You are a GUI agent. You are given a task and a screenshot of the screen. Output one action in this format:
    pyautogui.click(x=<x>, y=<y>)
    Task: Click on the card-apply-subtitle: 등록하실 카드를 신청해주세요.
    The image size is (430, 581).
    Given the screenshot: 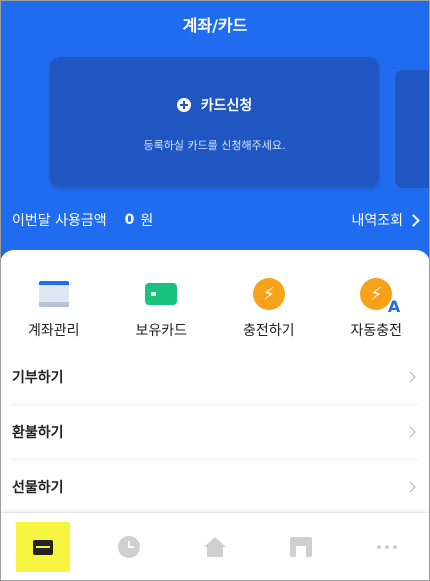 What is the action you would take?
    pyautogui.click(x=214, y=145)
    